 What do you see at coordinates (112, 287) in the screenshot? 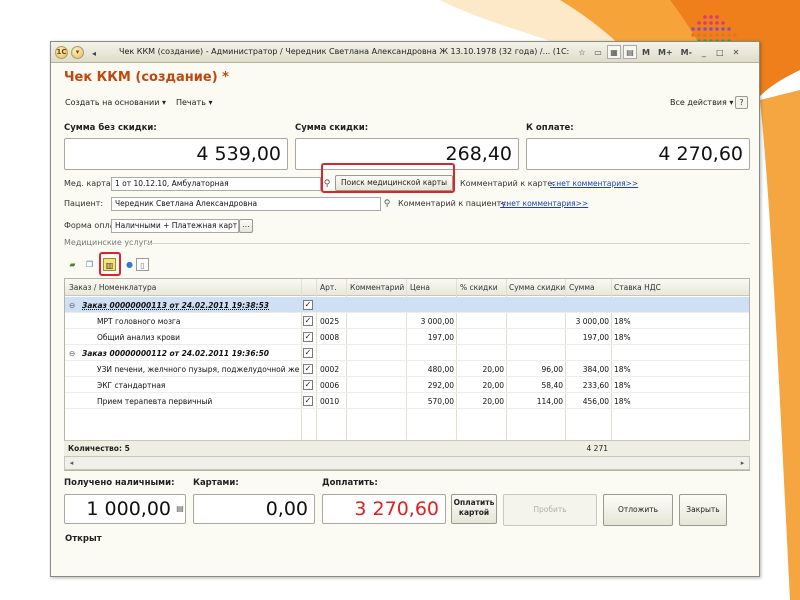
I see `col-order: Заказ / Номенклатура` at bounding box center [112, 287].